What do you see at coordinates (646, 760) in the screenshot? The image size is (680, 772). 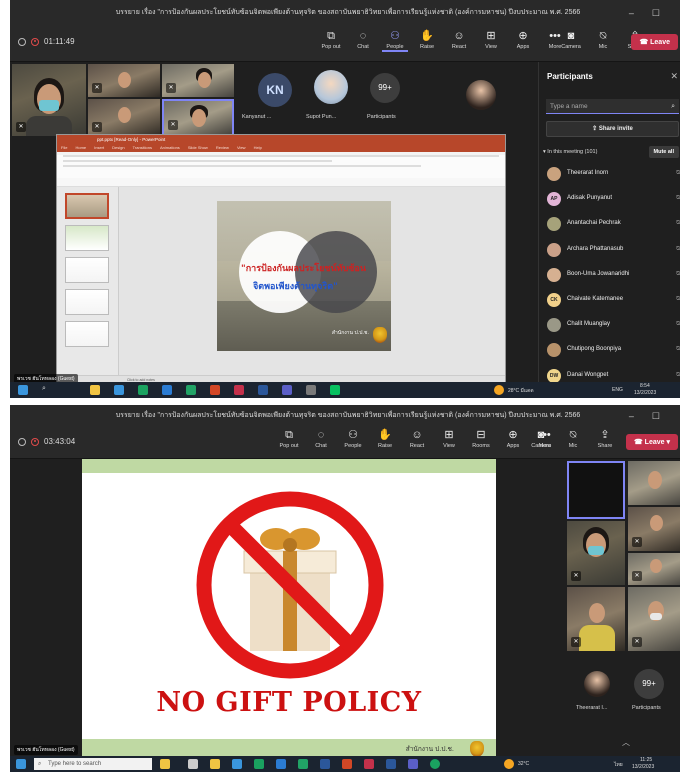 I see `taskbar-time: 11:25` at bounding box center [646, 760].